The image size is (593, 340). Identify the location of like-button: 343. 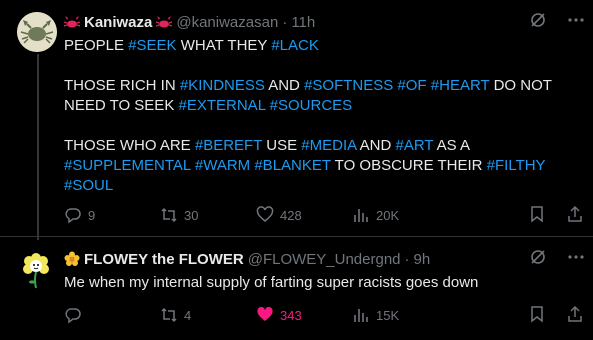
(304, 315).